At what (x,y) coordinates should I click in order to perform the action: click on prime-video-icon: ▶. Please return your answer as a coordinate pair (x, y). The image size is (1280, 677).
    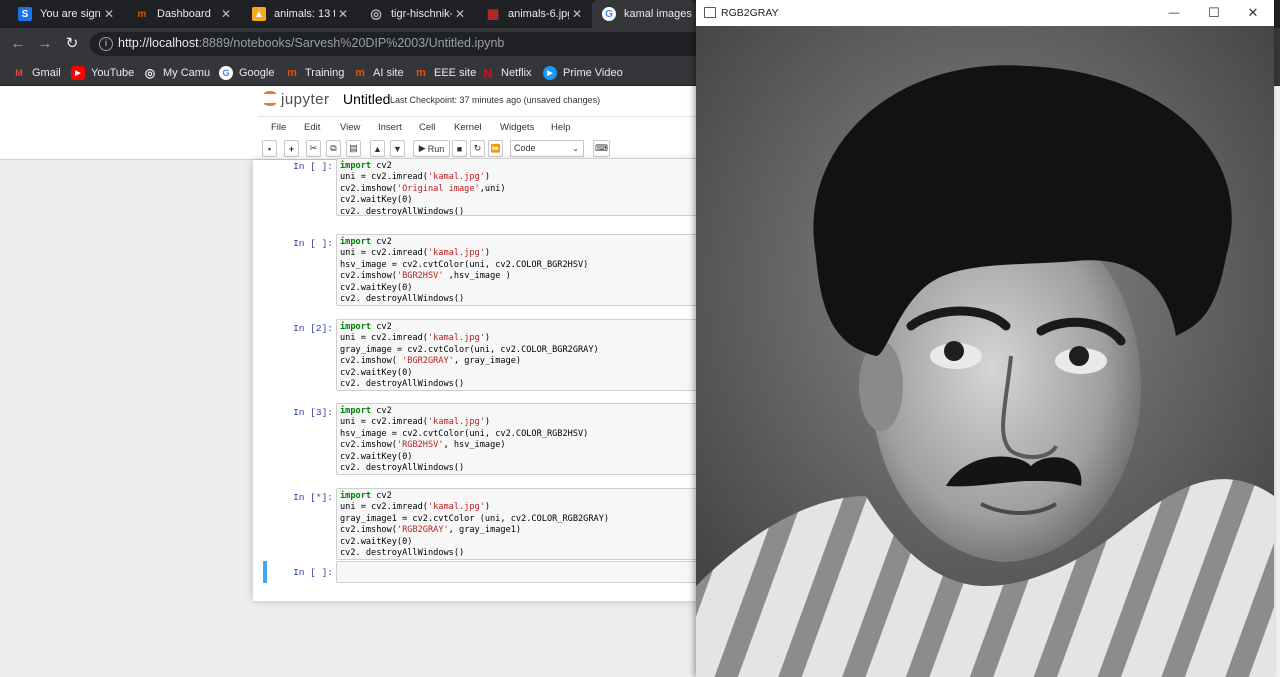
    Looking at the image, I should click on (550, 73).